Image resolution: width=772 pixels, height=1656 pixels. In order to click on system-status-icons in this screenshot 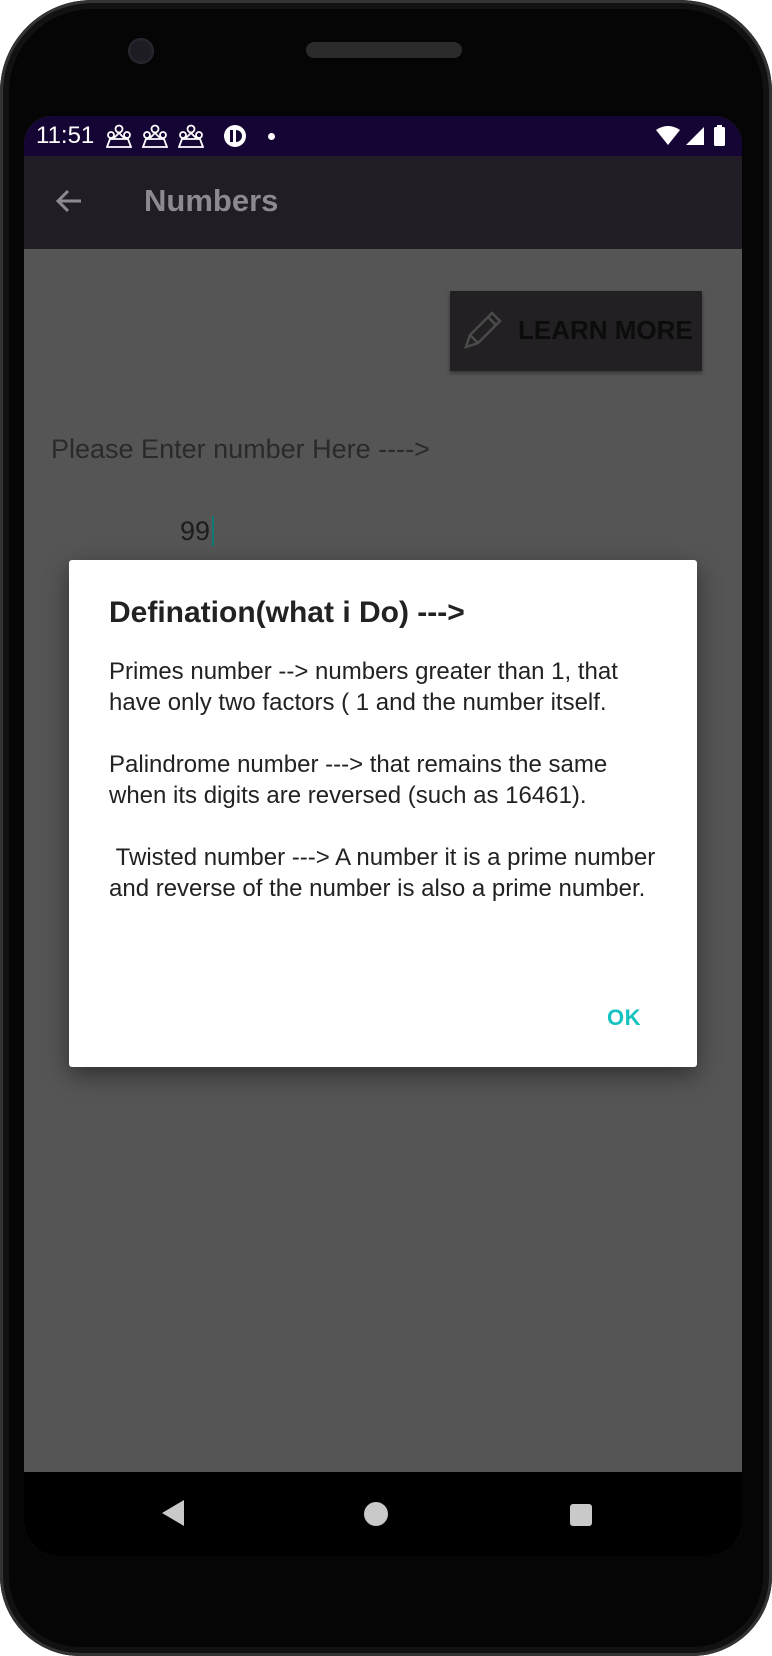, I will do `click(690, 135)`.